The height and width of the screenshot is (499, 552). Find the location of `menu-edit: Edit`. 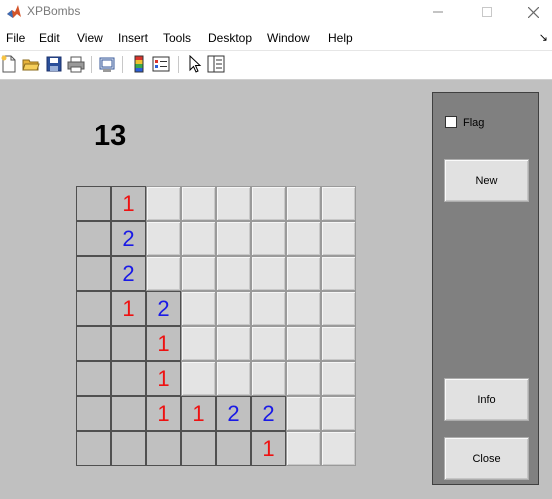

menu-edit: Edit is located at coordinates (49, 38).